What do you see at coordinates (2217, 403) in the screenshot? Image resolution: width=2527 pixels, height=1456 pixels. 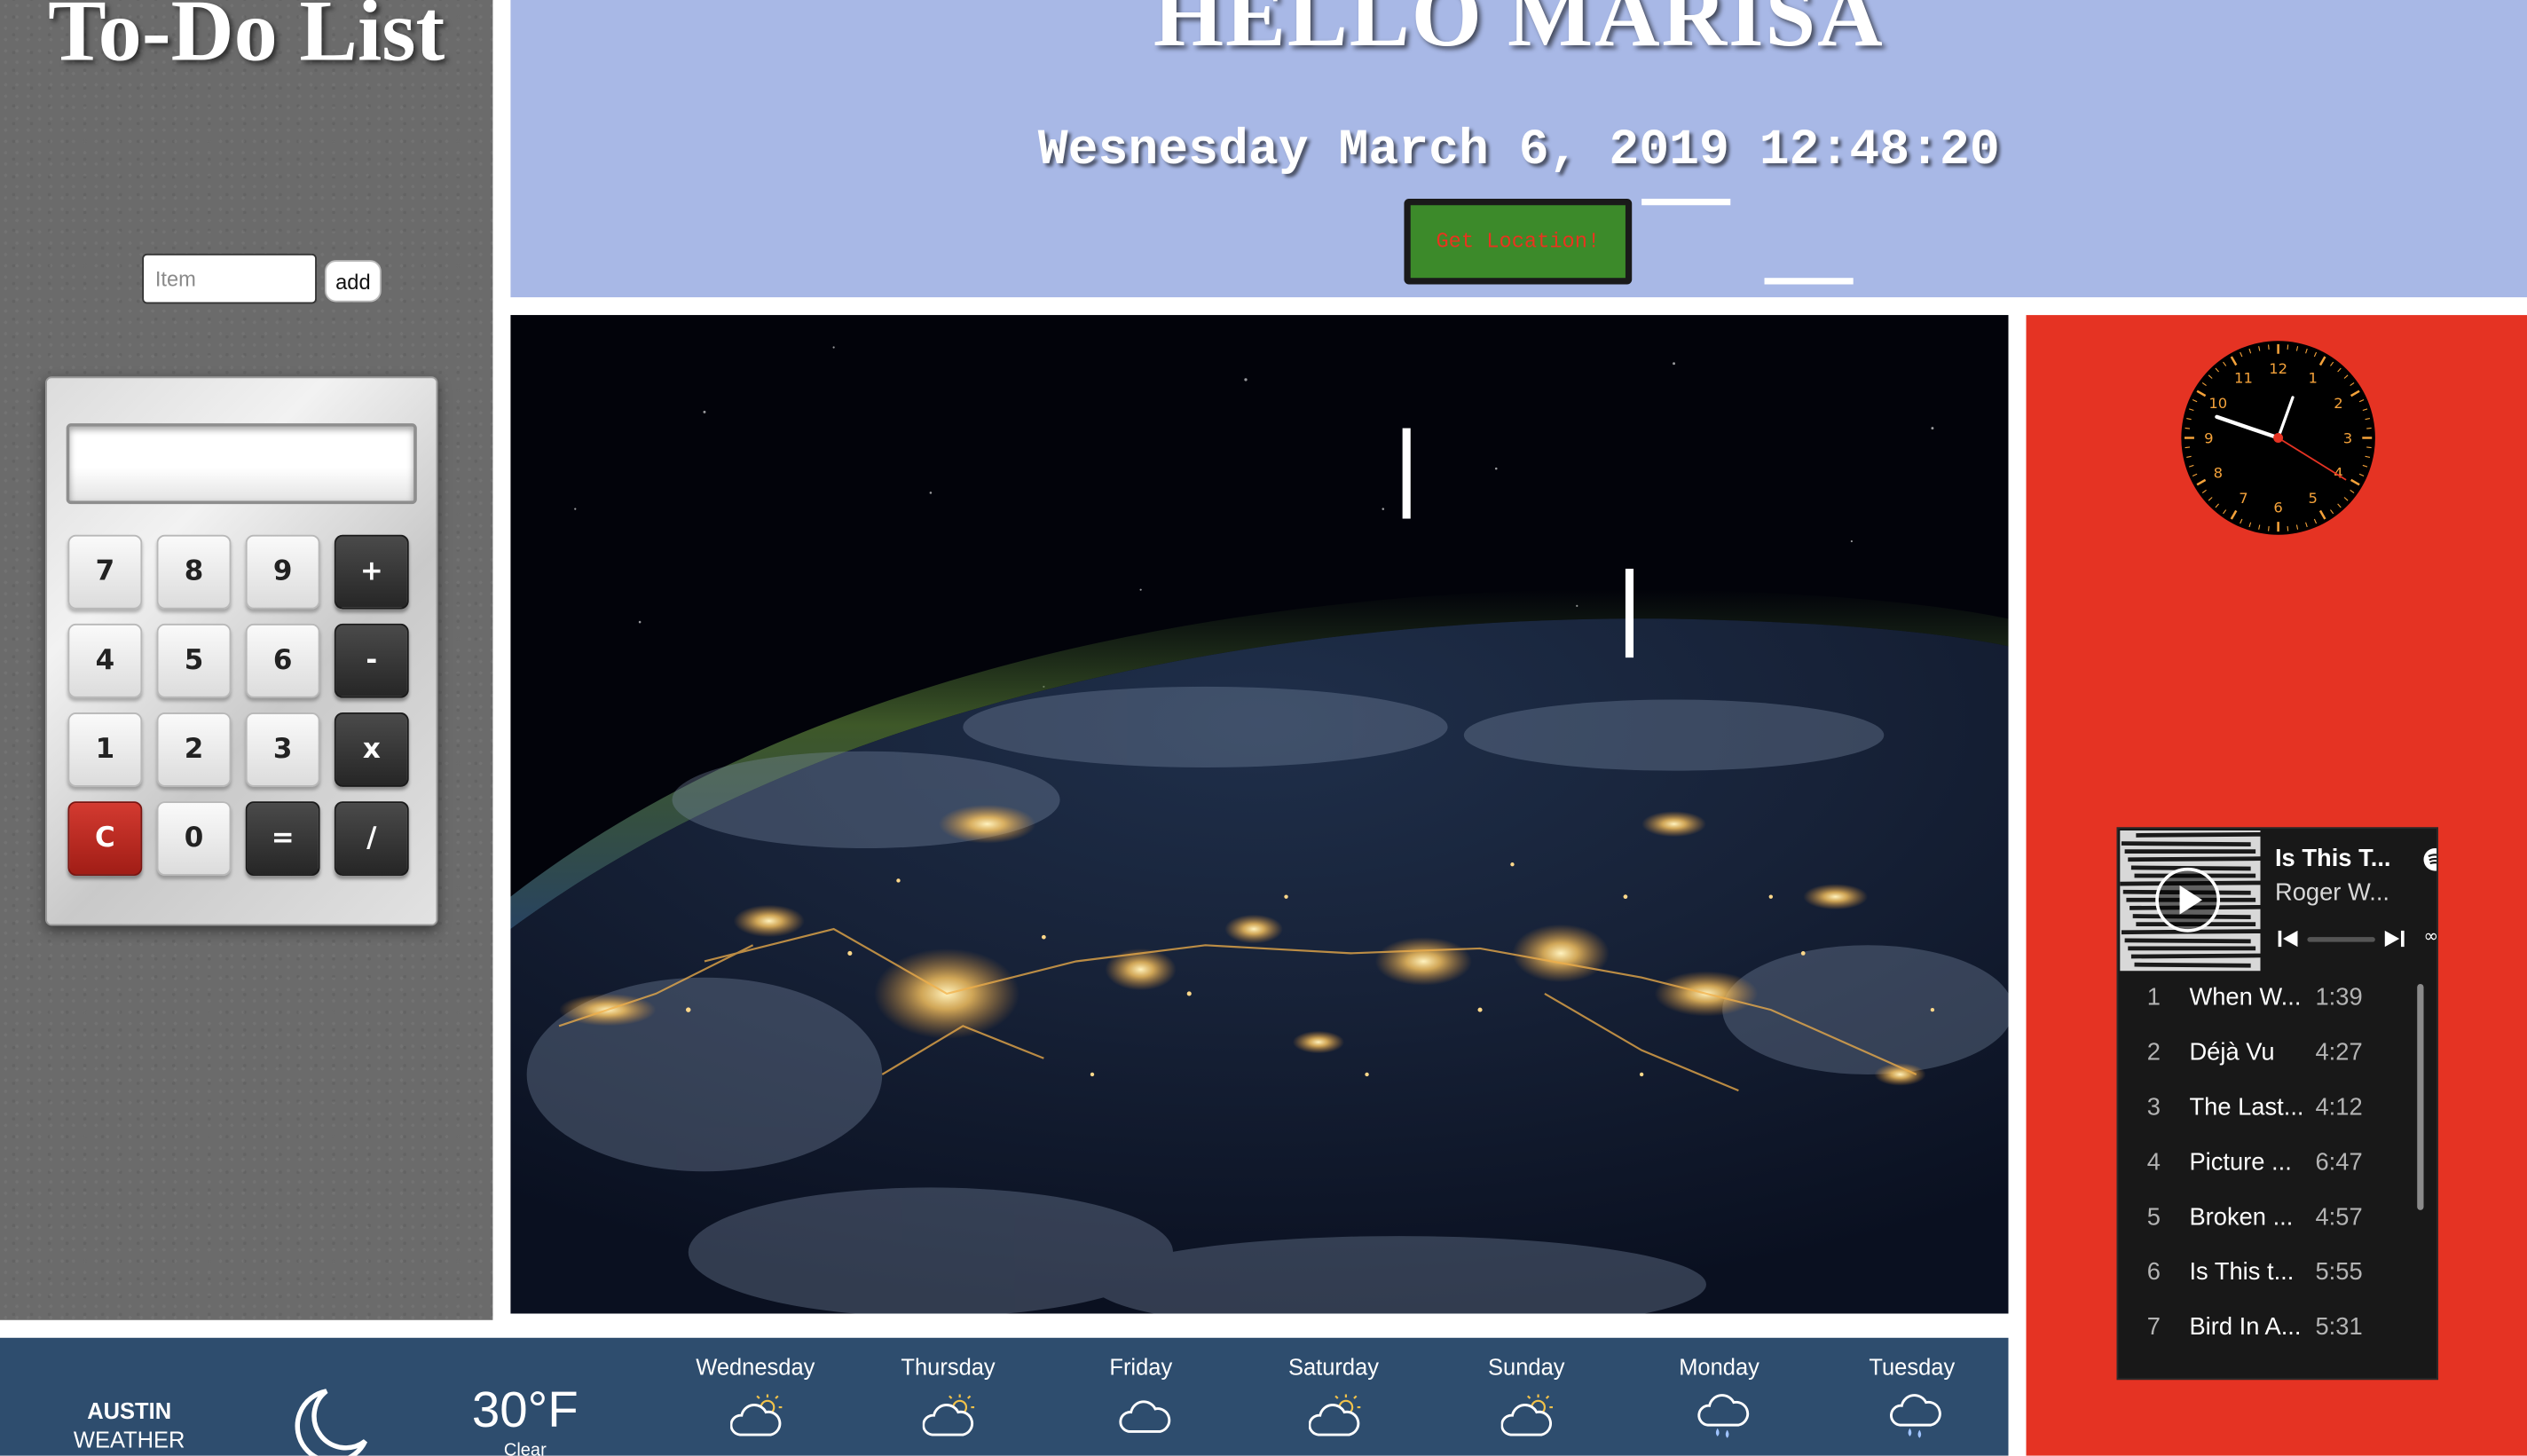 I see `clock-numeral: 10` at bounding box center [2217, 403].